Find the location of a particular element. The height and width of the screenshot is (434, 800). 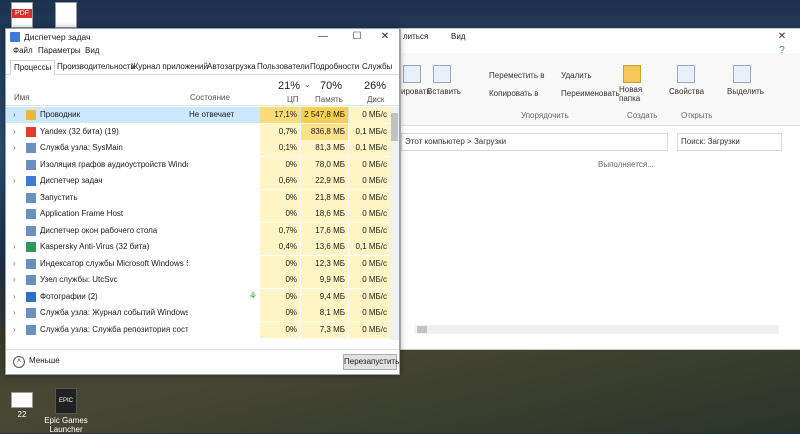

move-to-button: Переместить в is located at coordinates (516, 75).